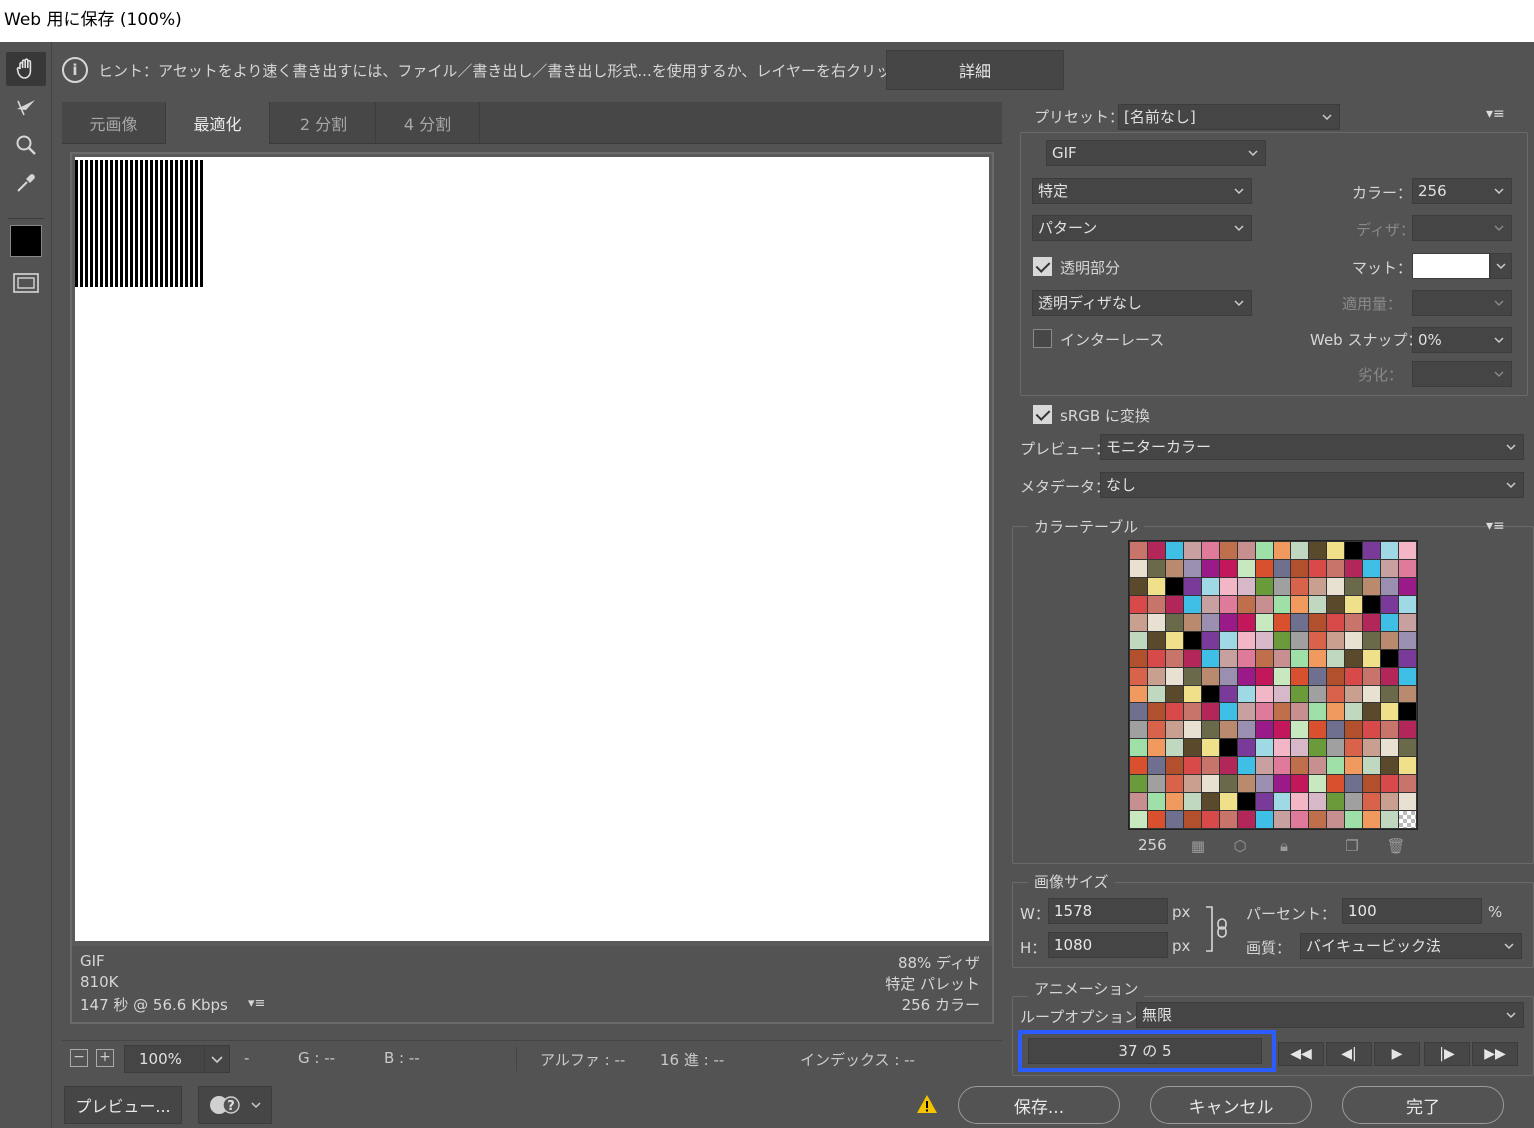 The height and width of the screenshot is (1128, 1534). What do you see at coordinates (1240, 847) in the screenshot?
I see `web-safe-cube-icon: ⬡` at bounding box center [1240, 847].